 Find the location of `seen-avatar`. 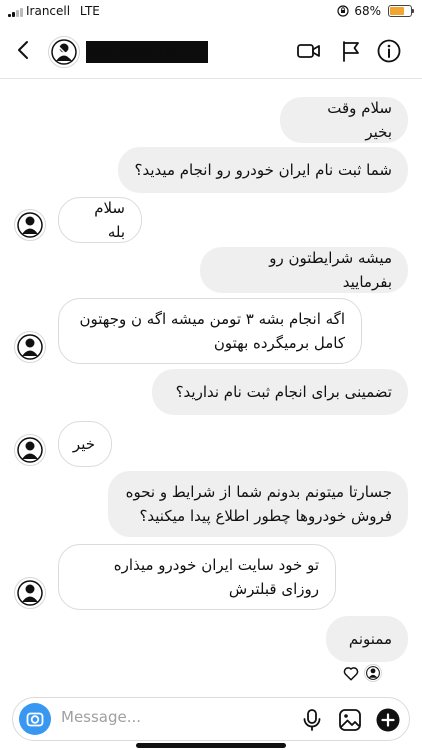

seen-avatar is located at coordinates (373, 673).